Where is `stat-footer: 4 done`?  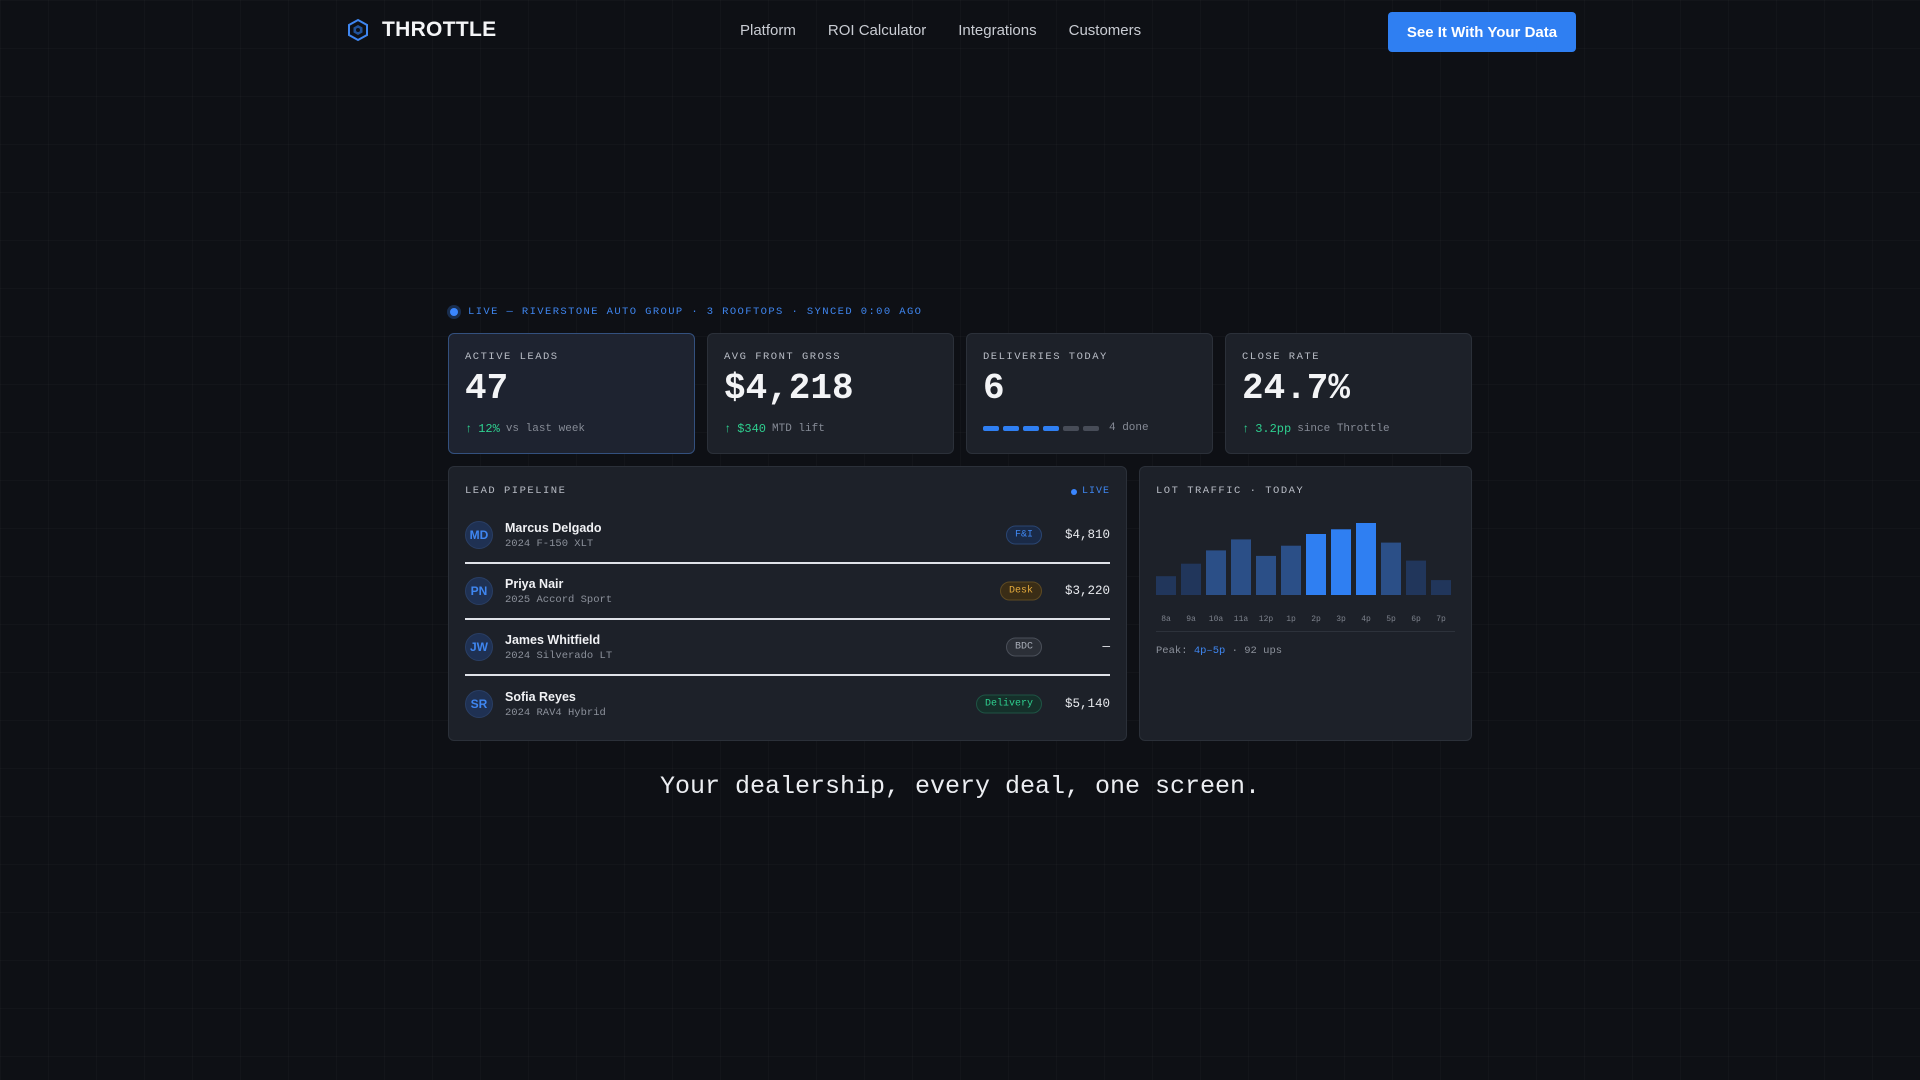
stat-footer: 4 done is located at coordinates (1089, 428).